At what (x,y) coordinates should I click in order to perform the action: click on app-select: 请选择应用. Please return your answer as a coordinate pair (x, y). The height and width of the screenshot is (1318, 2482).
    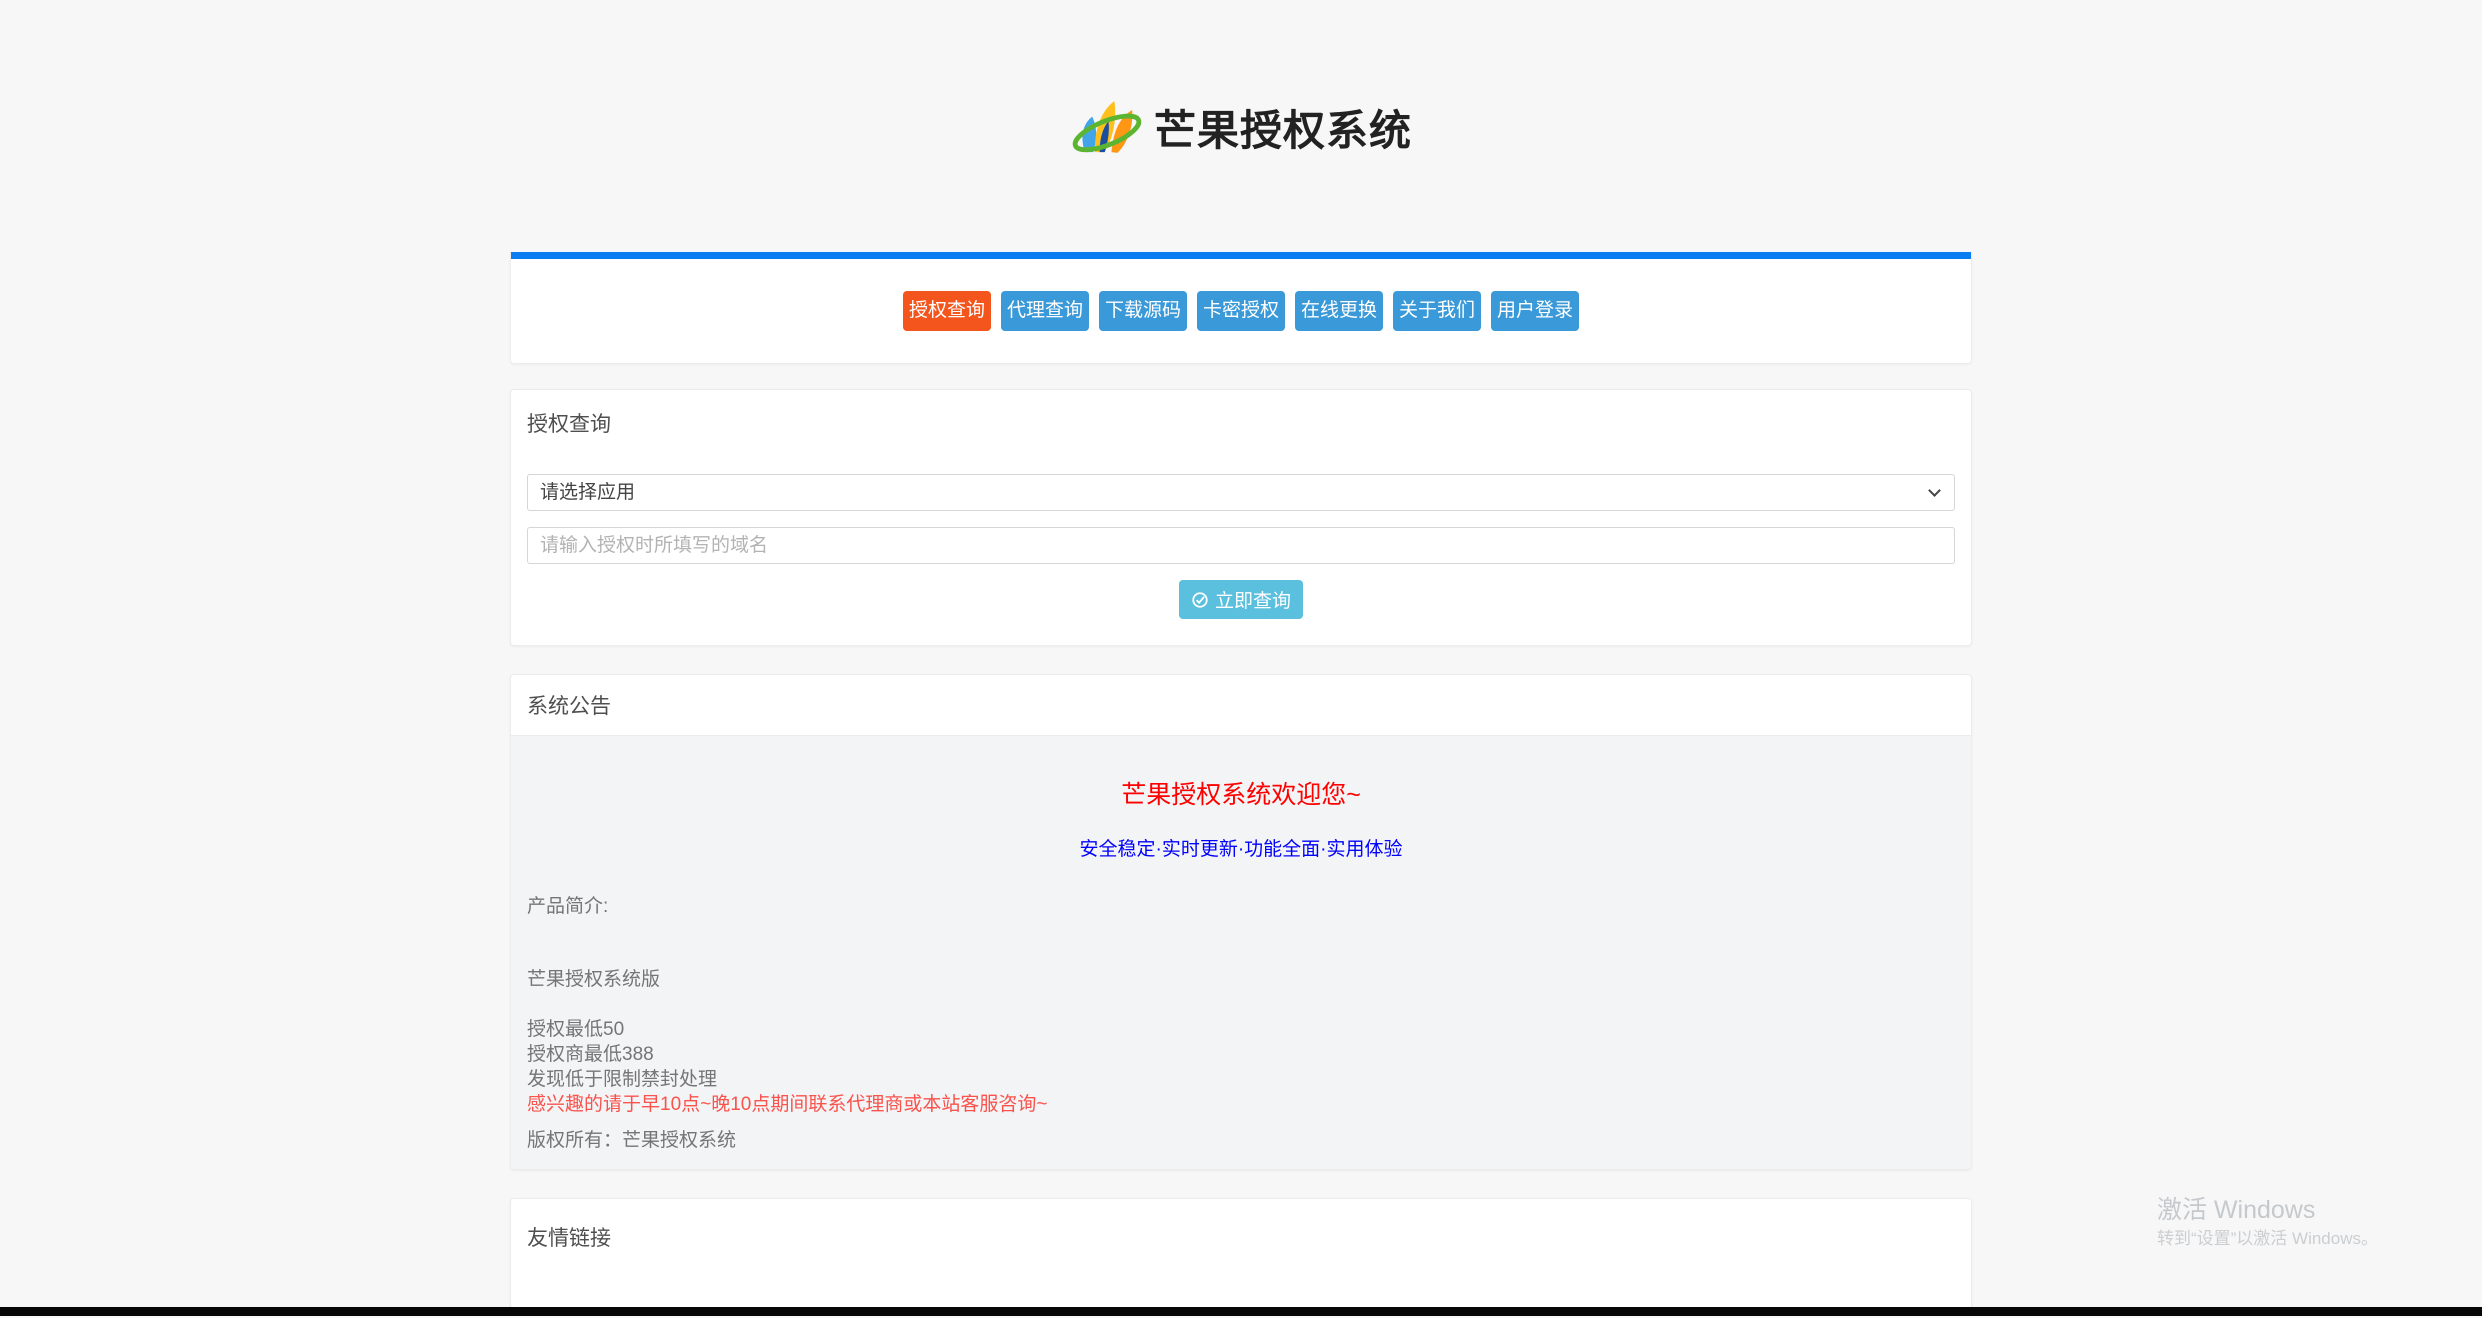
    Looking at the image, I should click on (1241, 492).